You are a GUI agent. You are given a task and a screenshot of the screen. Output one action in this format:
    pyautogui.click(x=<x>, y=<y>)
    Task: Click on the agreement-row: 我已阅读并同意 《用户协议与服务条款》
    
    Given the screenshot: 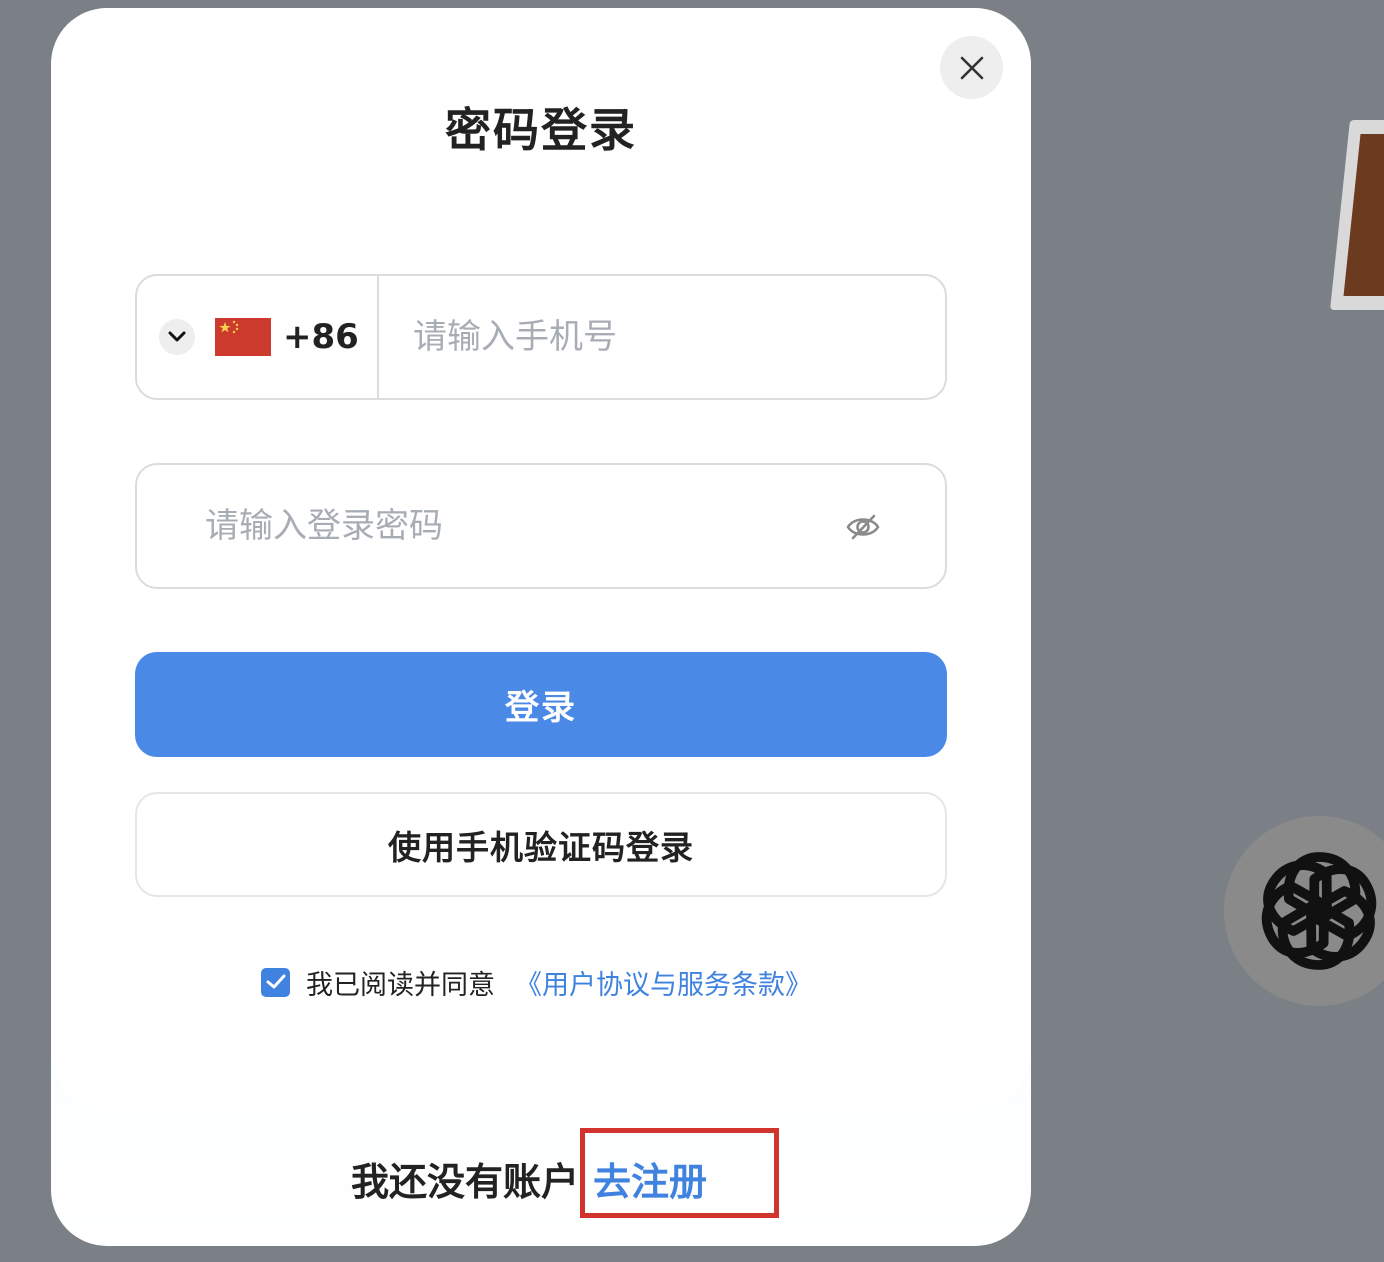 What is the action you would take?
    pyautogui.click(x=536, y=982)
    